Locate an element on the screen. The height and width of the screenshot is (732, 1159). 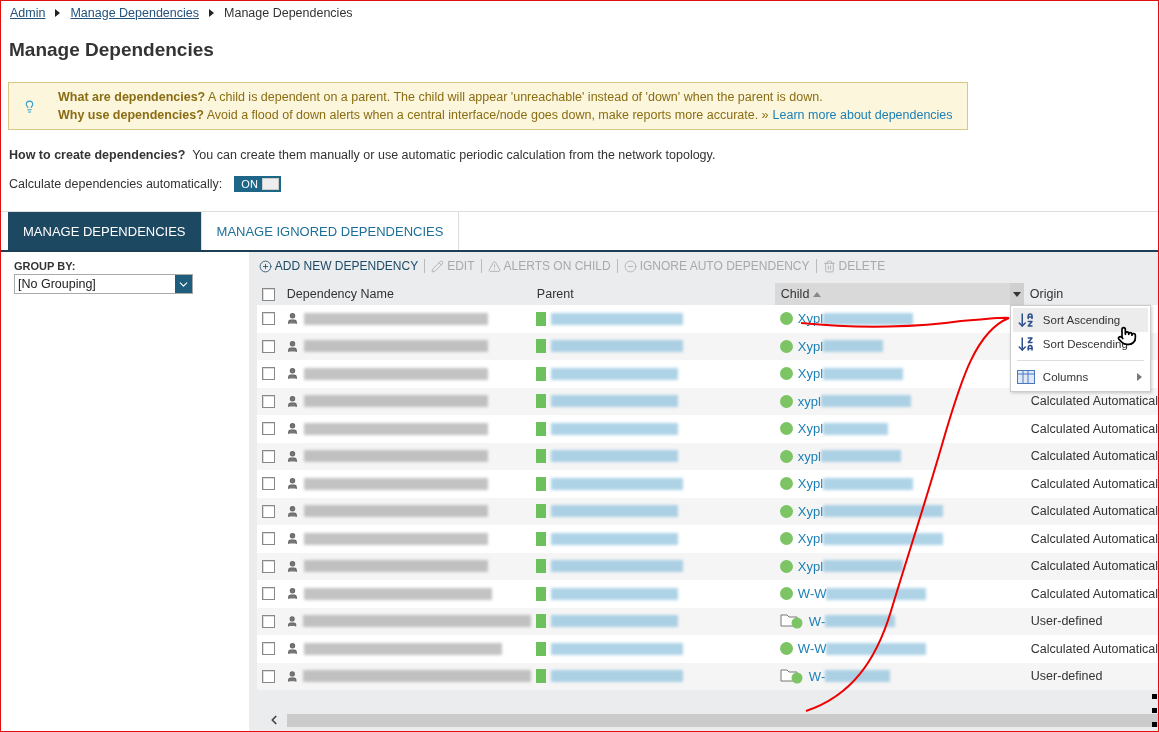
auto-calc-toggle: ON is located at coordinates (258, 184).